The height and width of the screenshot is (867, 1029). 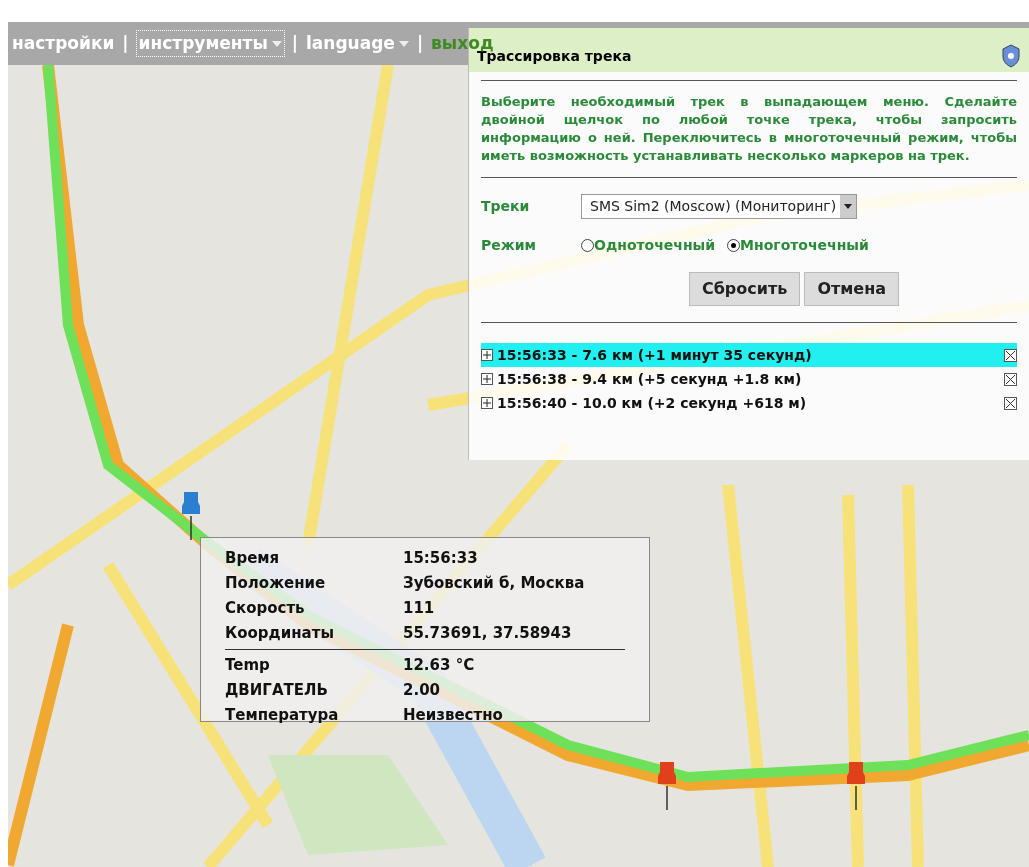 What do you see at coordinates (276, 584) in the screenshot?
I see `info-label: Положение` at bounding box center [276, 584].